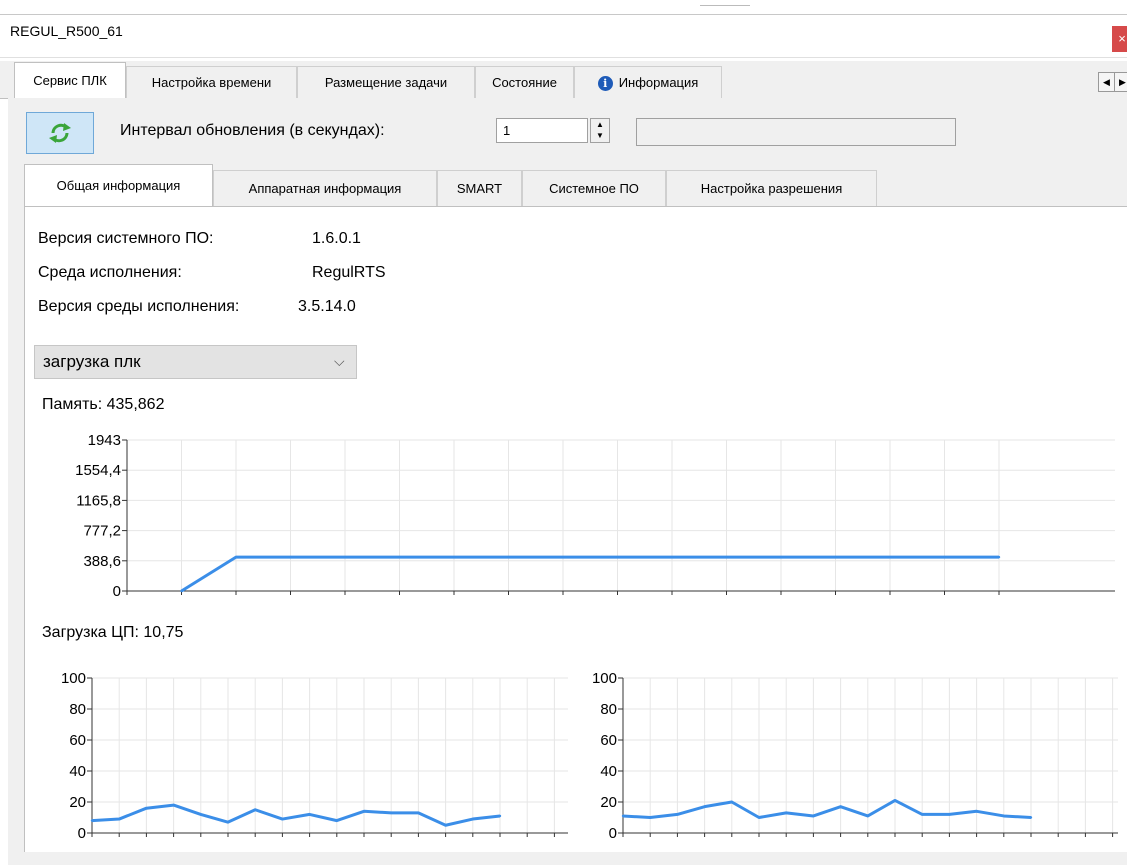 Image resolution: width=1127 pixels, height=865 pixels. Describe the element at coordinates (658, 82) in the screenshot. I see `tab-label: Информация` at that location.